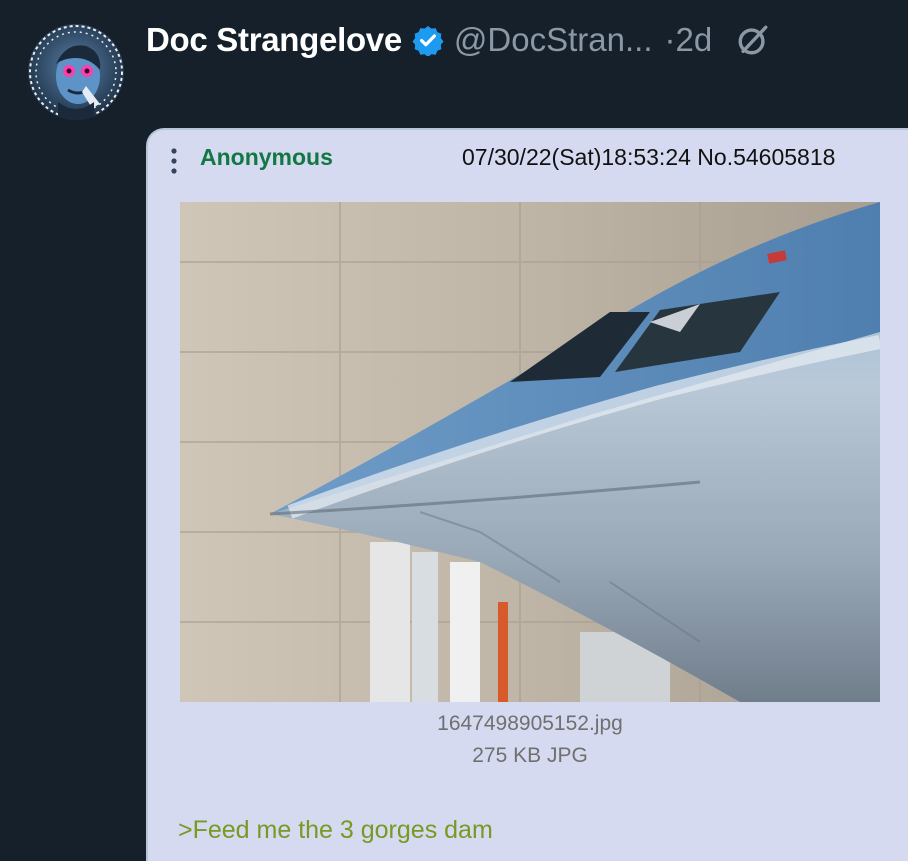  I want to click on tweet-header: Doc Strangelove @DocStran... ·2d, so click(458, 40).